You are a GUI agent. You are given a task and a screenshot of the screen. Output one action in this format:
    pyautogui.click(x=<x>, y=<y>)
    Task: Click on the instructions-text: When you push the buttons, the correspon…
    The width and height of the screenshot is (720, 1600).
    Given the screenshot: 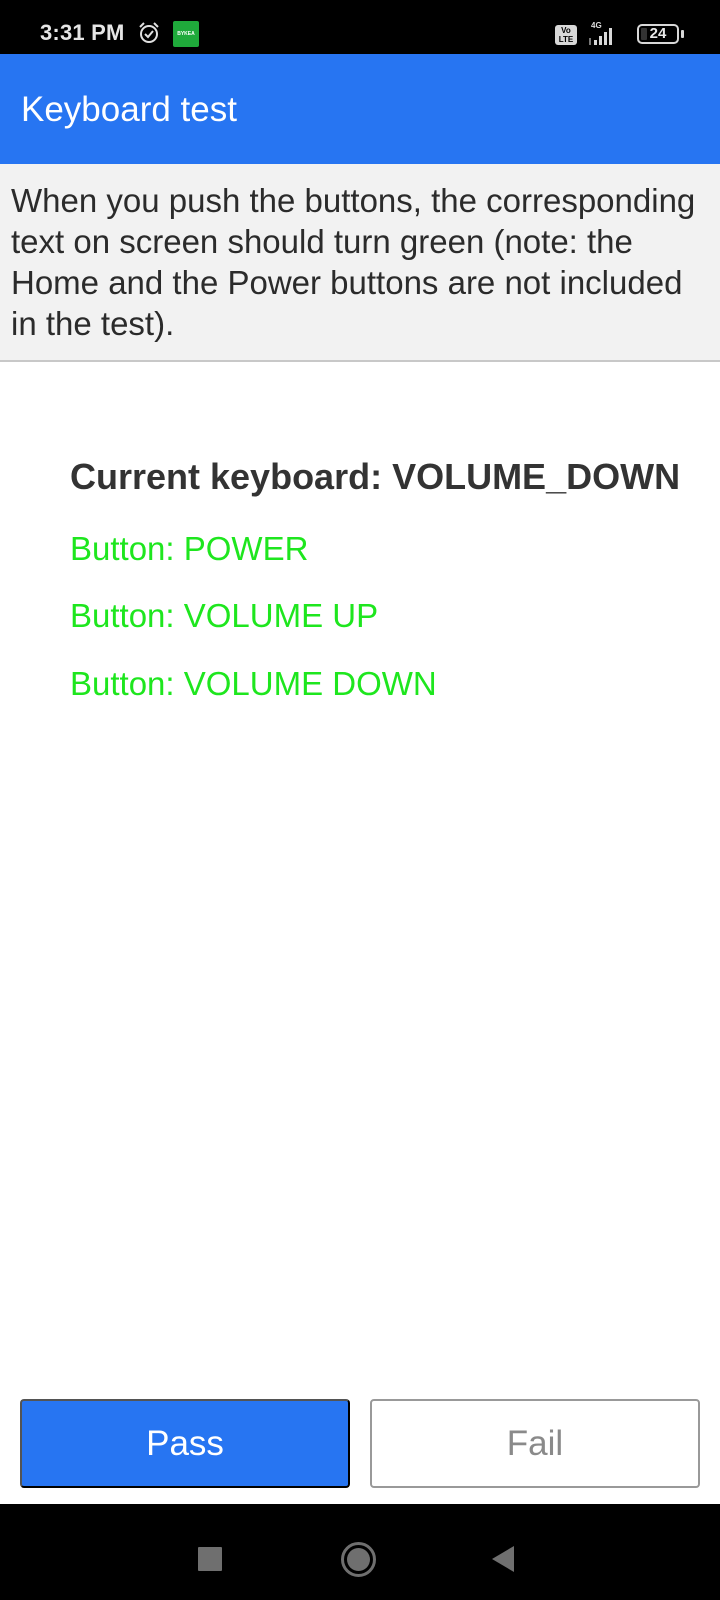 What is the action you would take?
    pyautogui.click(x=360, y=263)
    